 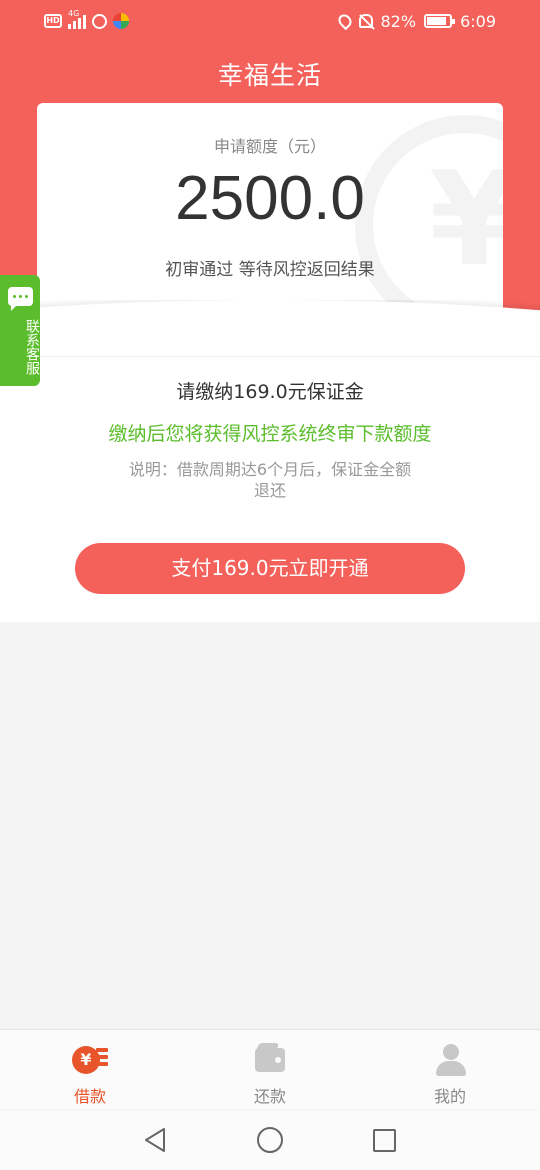 What do you see at coordinates (90, 1060) in the screenshot?
I see `loan-yen-icon: ¥` at bounding box center [90, 1060].